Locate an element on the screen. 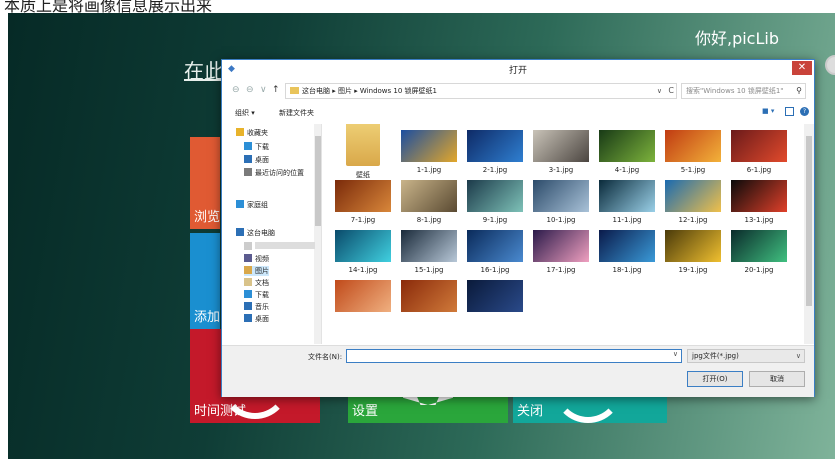 The height and width of the screenshot is (459, 835). dialog-title: 打开 is located at coordinates (517, 71).